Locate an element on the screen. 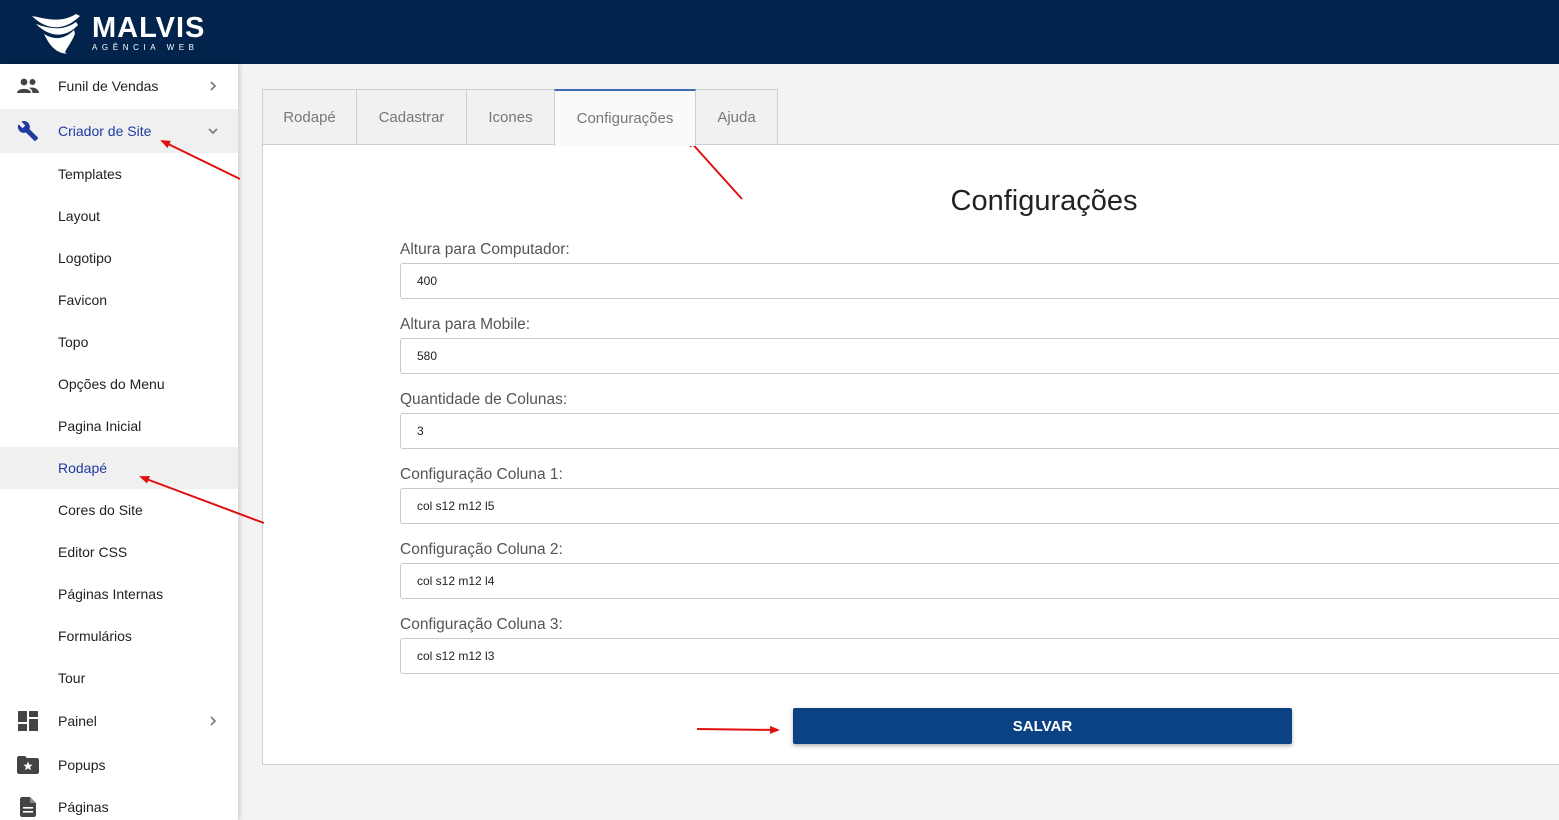 This screenshot has width=1559, height=820. sidebar-item-popups: Popups is located at coordinates (119, 765).